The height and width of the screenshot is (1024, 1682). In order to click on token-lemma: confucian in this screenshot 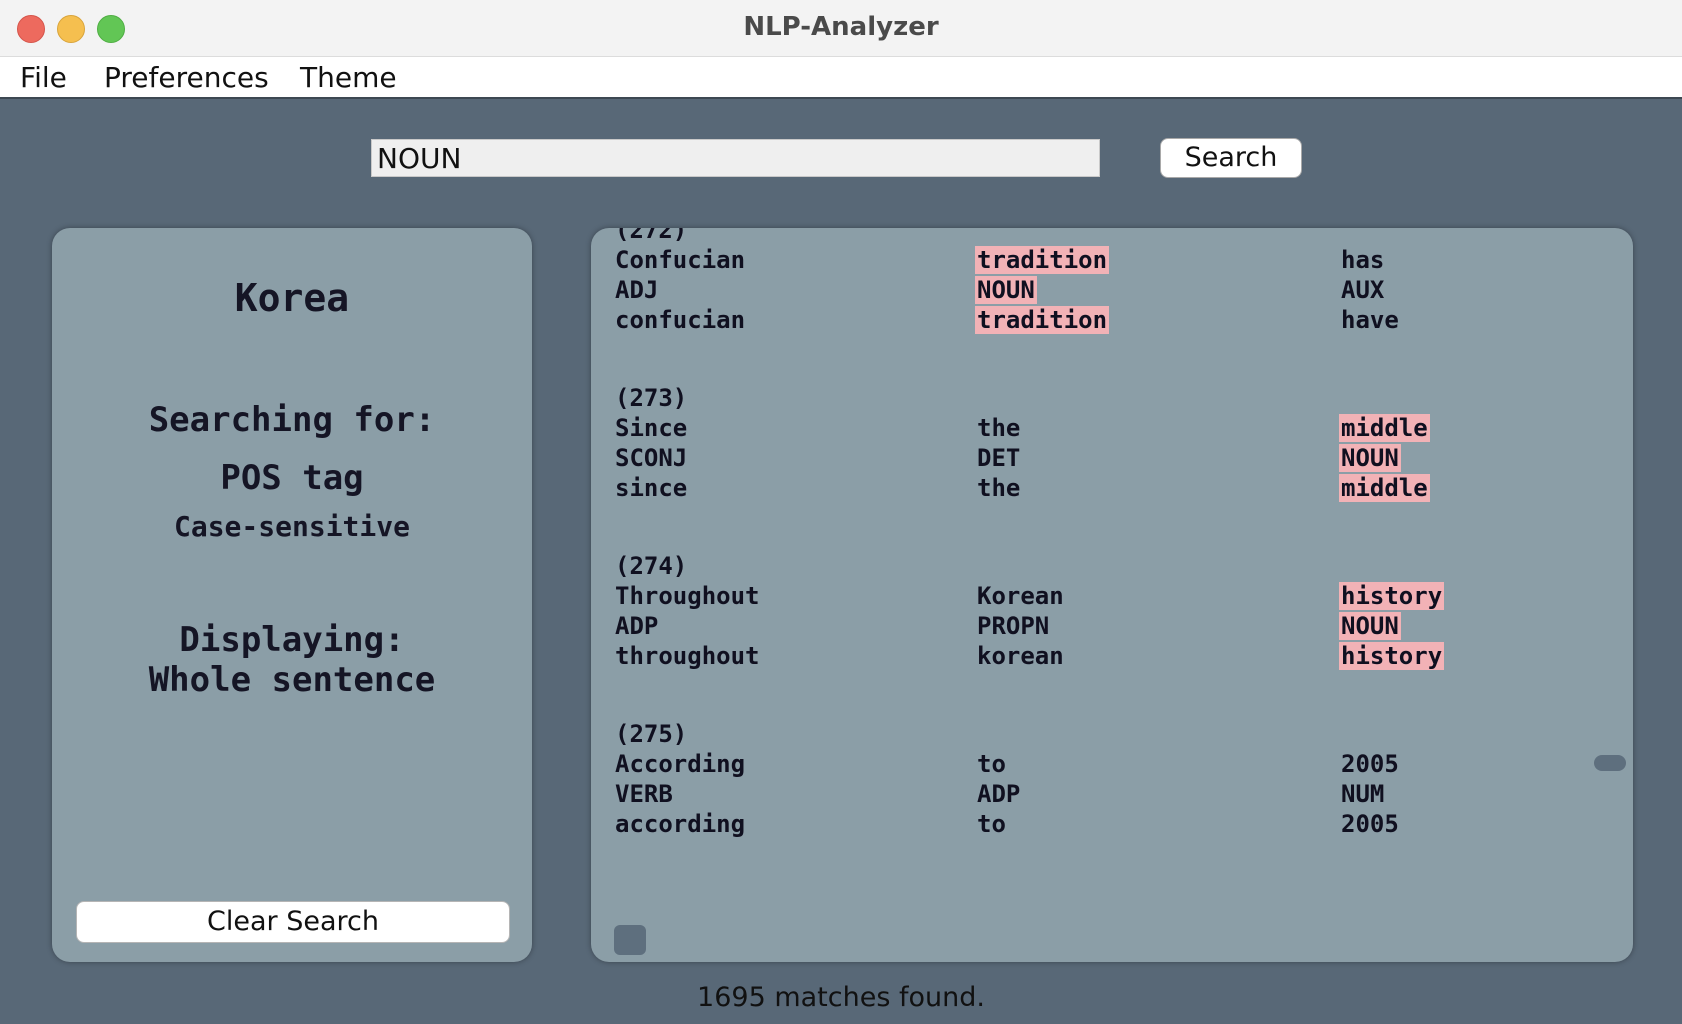, I will do `click(680, 320)`.